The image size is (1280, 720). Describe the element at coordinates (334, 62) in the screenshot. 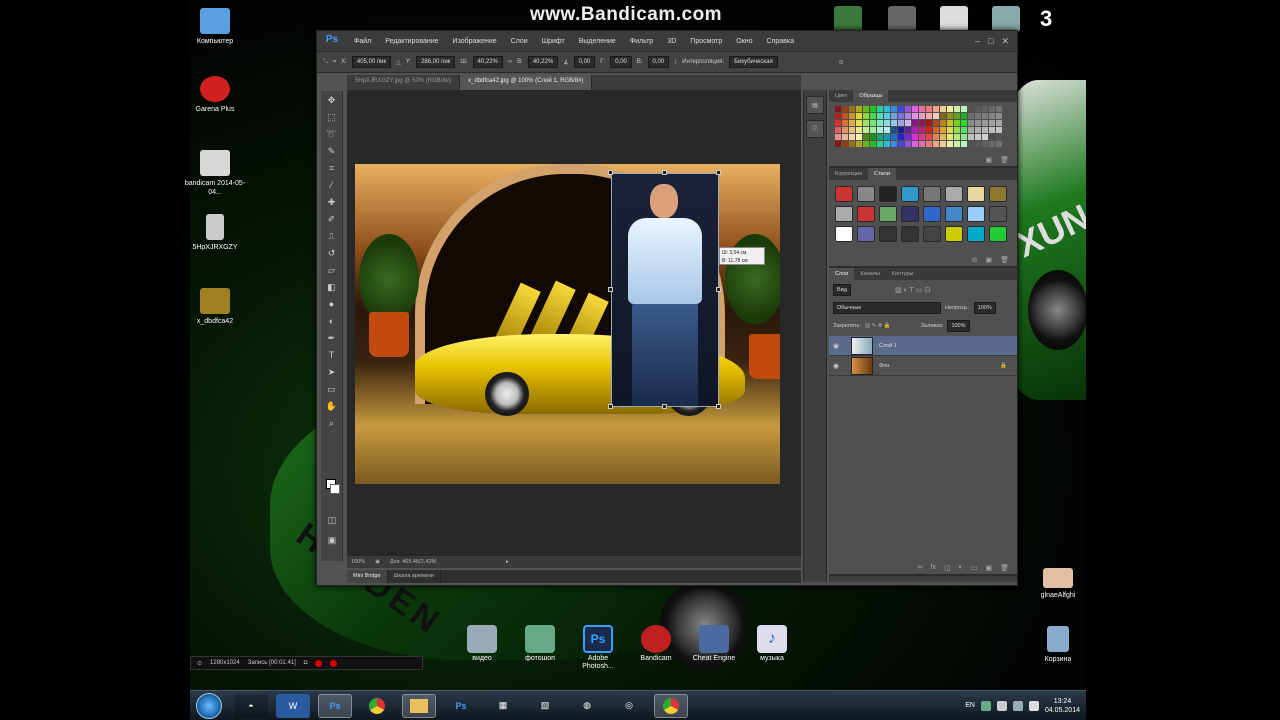

I see `reference-point-icon: ⌗` at that location.